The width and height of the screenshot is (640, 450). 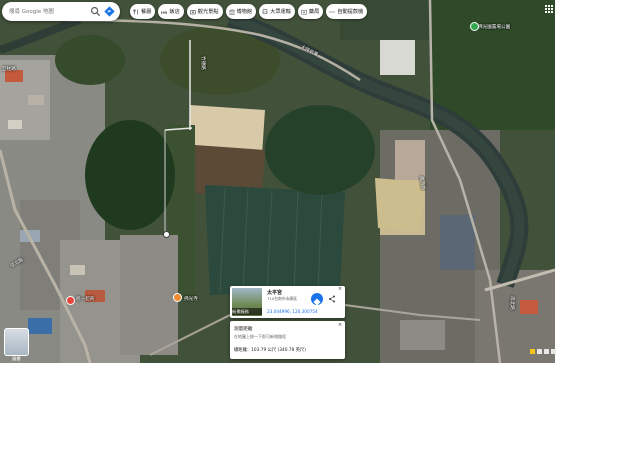 I want to click on category-chips: 餐廳 飯店 觀光景點 博物館 大眾運輸 藥局 自動提款機, so click(x=249, y=11).